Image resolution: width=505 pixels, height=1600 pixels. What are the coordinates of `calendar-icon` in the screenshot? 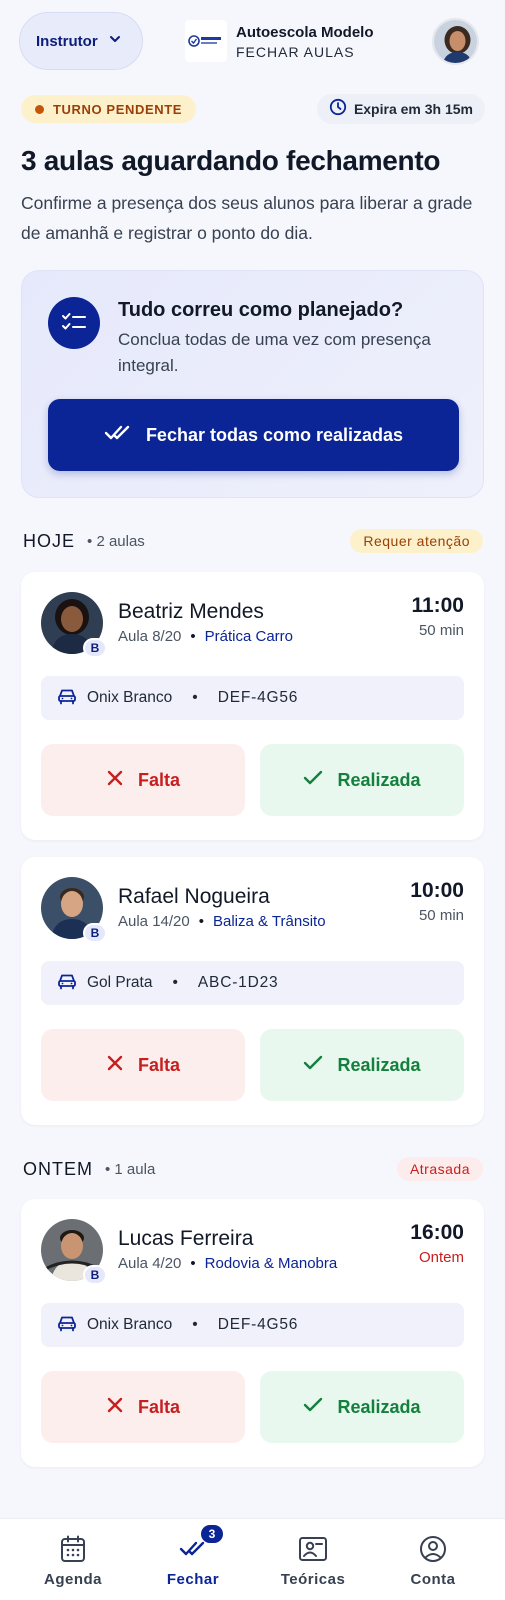 It's located at (73, 1549).